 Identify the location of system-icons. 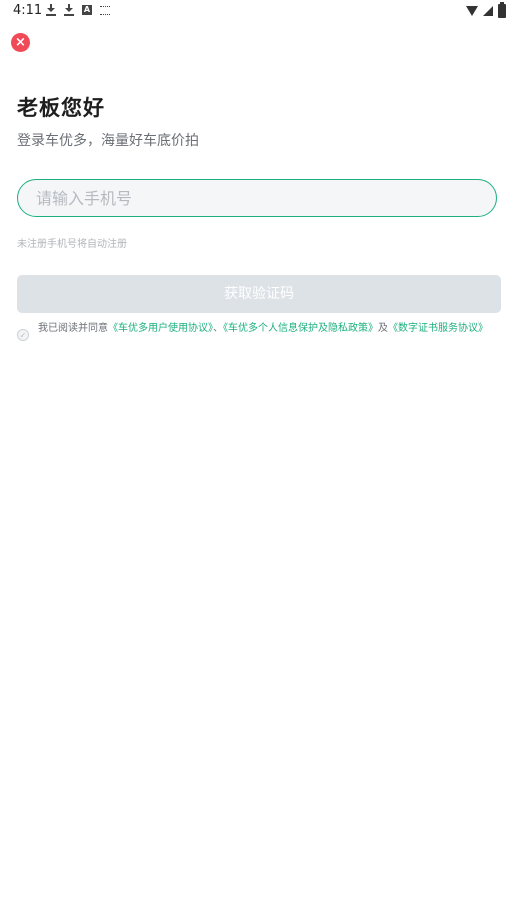
(486, 10).